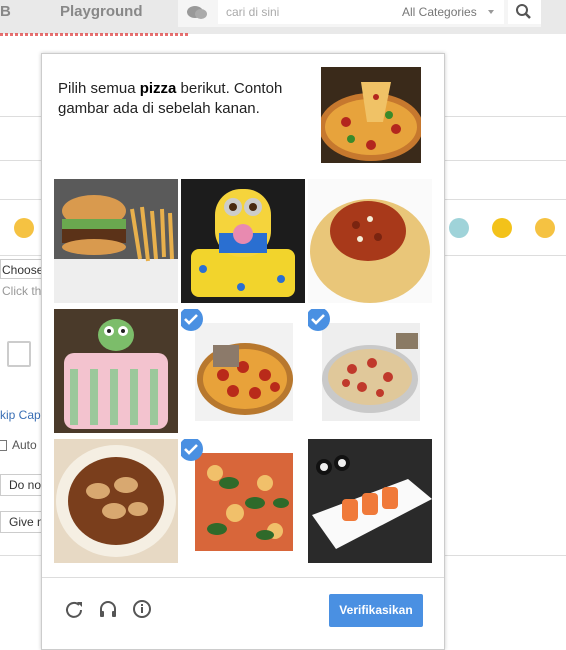  Describe the element at coordinates (99, 88) in the screenshot. I see `instruction-prefix: Pilih semua` at that location.